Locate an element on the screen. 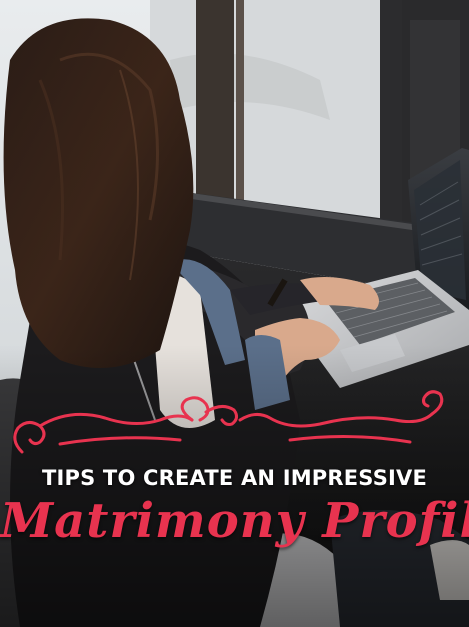 Image resolution: width=469 pixels, height=627 pixels. script-title: Matrimony Profile is located at coordinates (234, 521).